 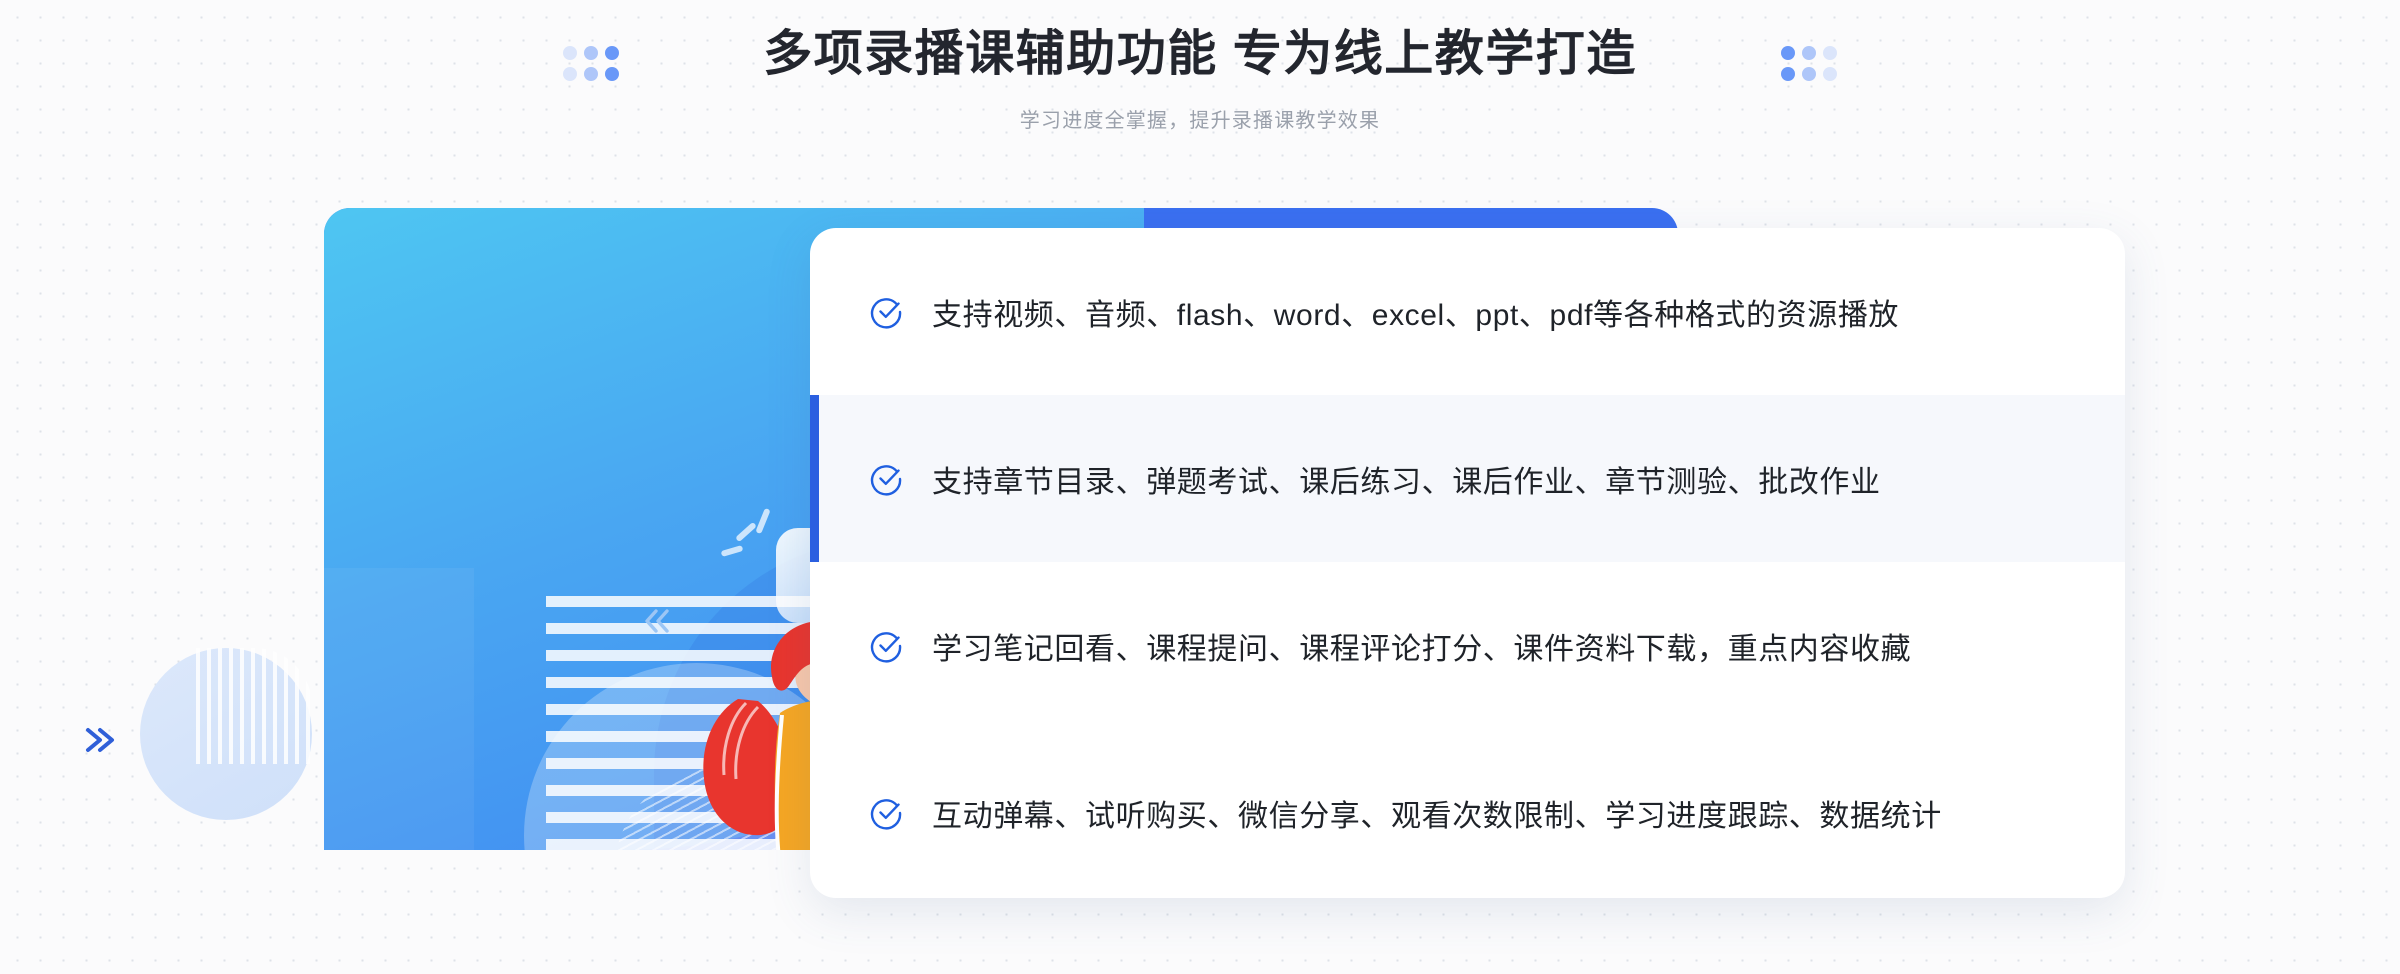 What do you see at coordinates (814, 478) in the screenshot?
I see `row-highlight-tab` at bounding box center [814, 478].